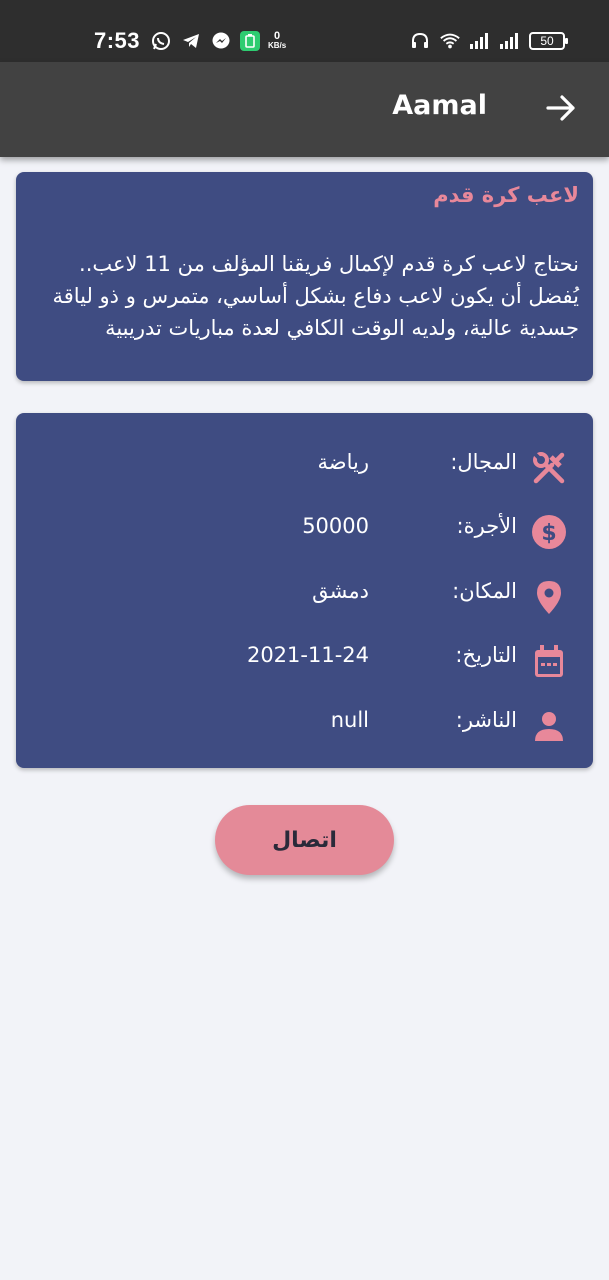  What do you see at coordinates (304, 31) in the screenshot?
I see `status-bar: 7:53 0 KB/s 50` at bounding box center [304, 31].